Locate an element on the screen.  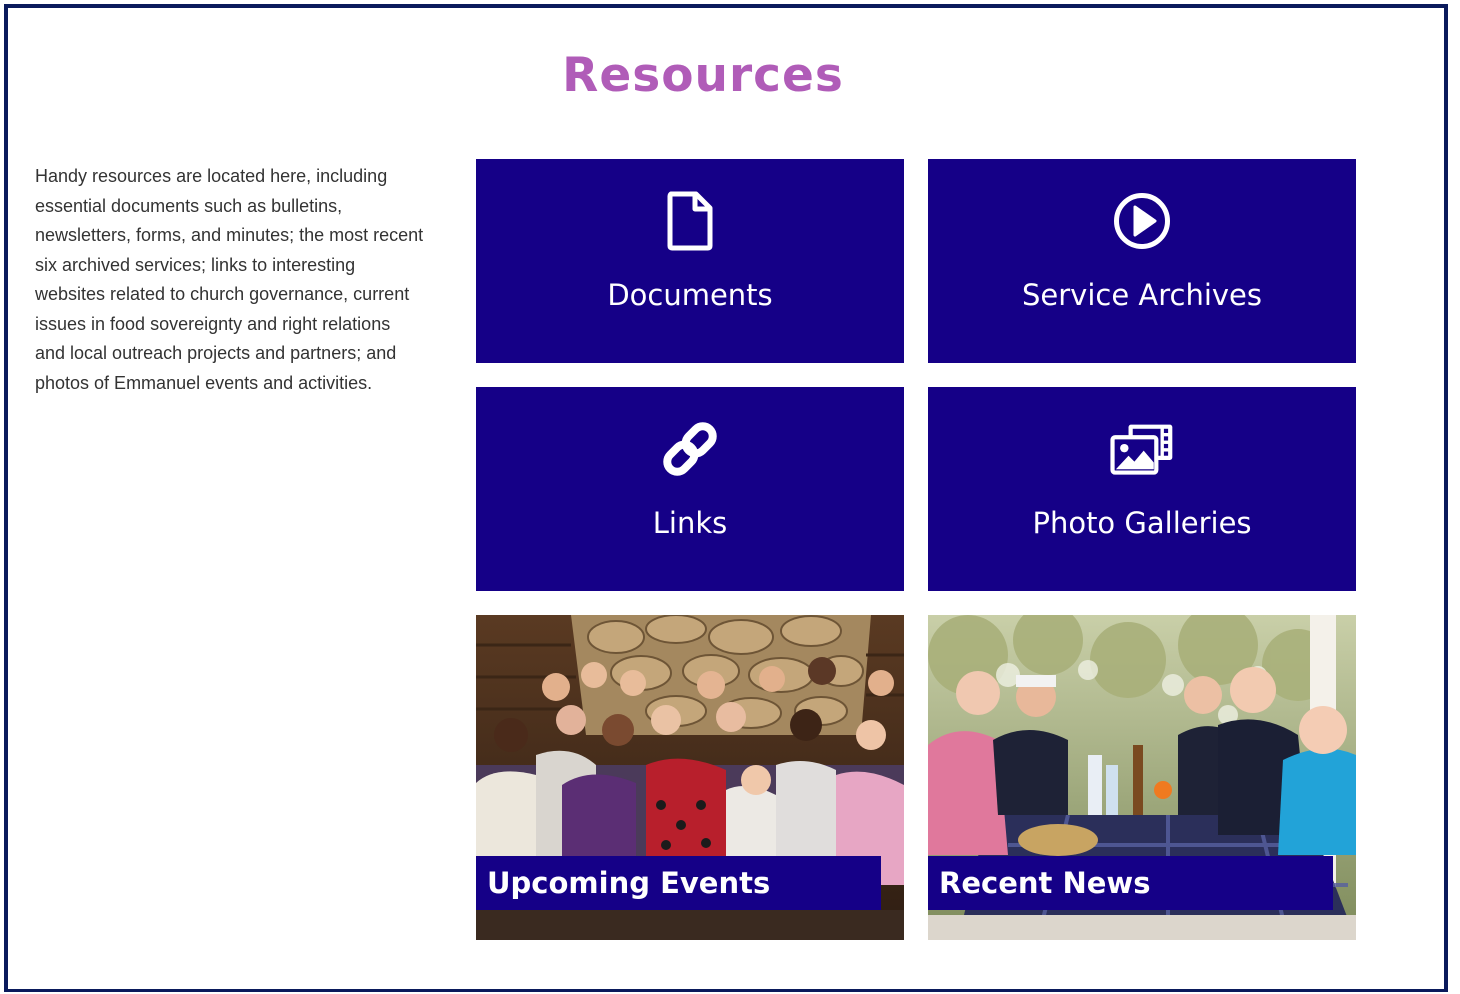
photo-gallery-icon is located at coordinates (1142, 449).